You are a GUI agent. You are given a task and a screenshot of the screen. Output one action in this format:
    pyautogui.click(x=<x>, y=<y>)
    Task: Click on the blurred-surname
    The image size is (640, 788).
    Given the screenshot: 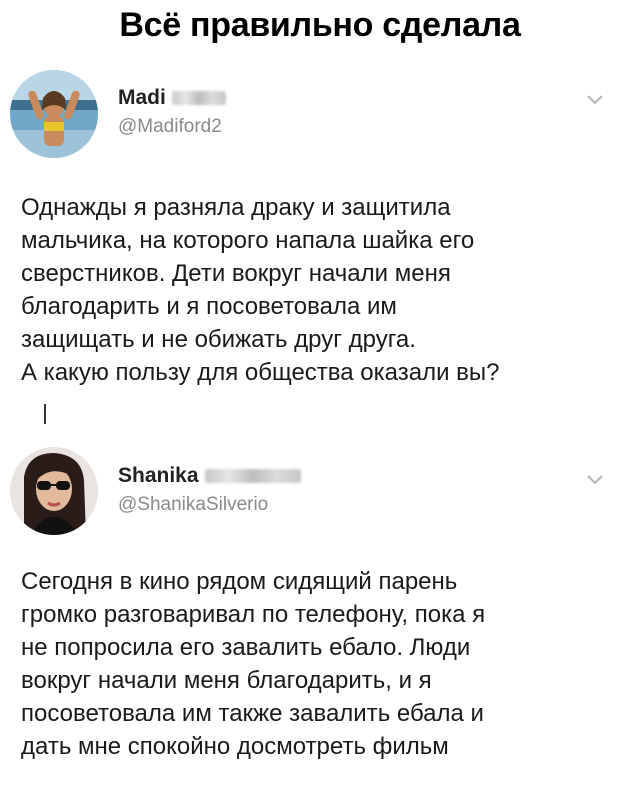 What is the action you would take?
    pyautogui.click(x=252, y=476)
    